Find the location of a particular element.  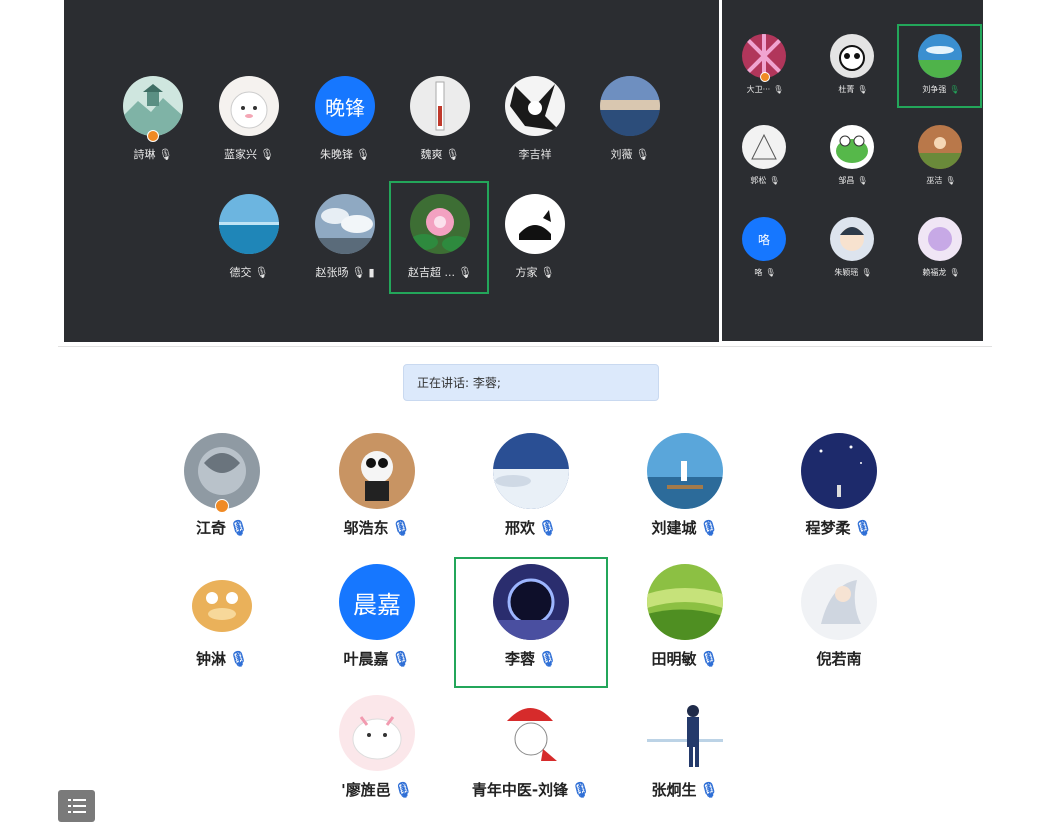

list-icon is located at coordinates (77, 806).